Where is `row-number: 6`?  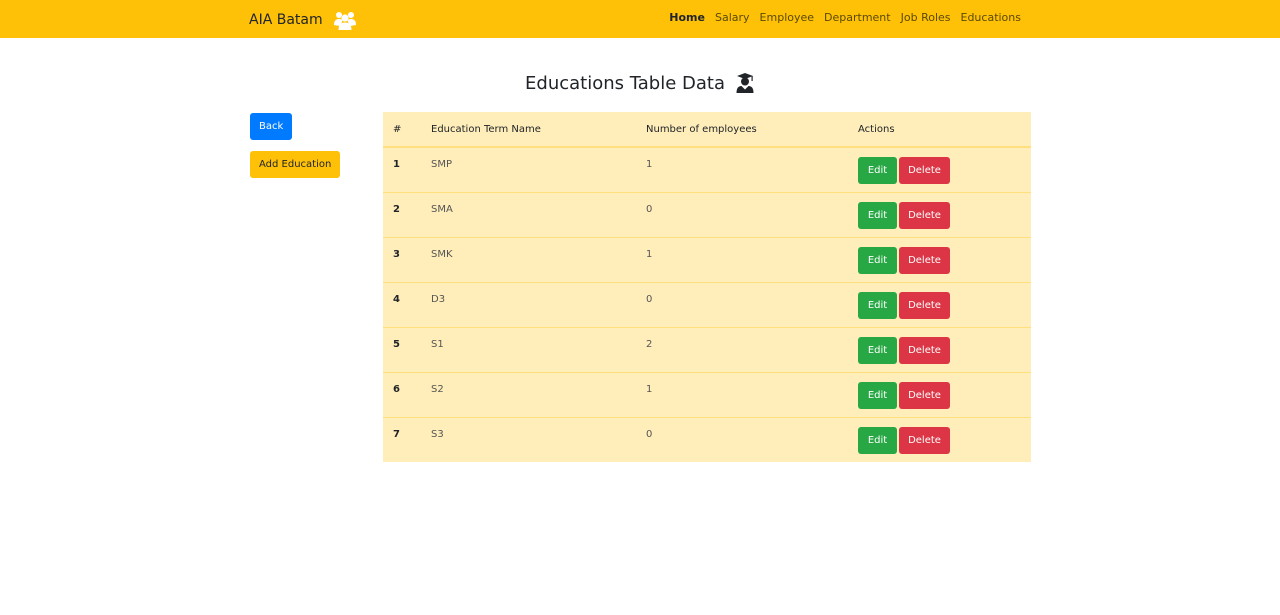 row-number: 6 is located at coordinates (402, 395).